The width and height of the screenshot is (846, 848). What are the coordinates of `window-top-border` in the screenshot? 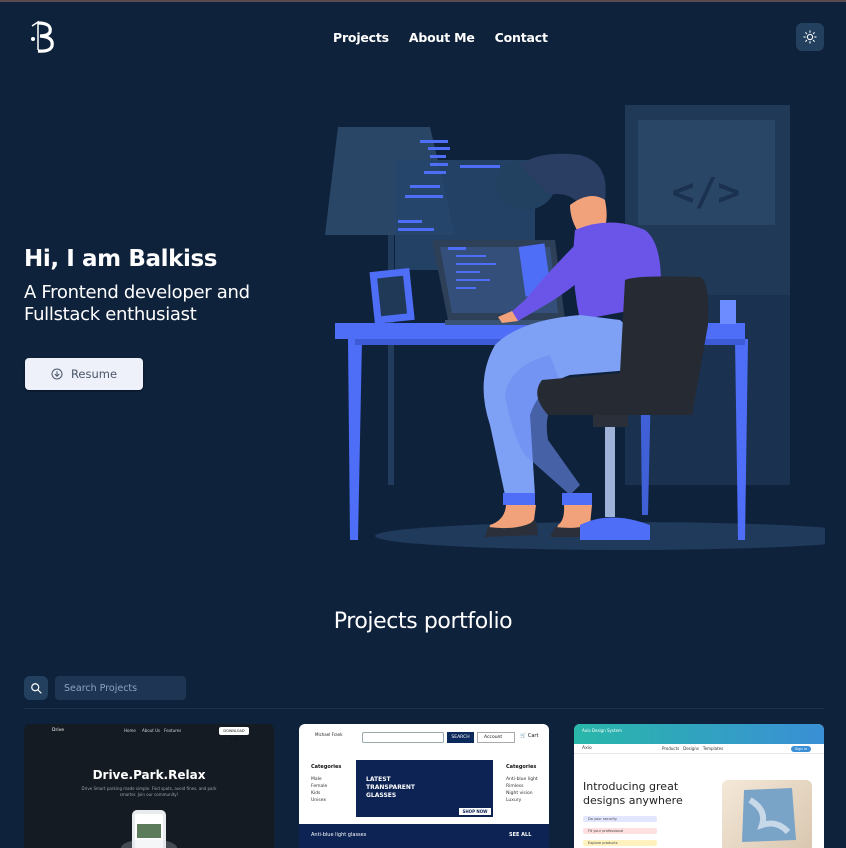 It's located at (423, 1).